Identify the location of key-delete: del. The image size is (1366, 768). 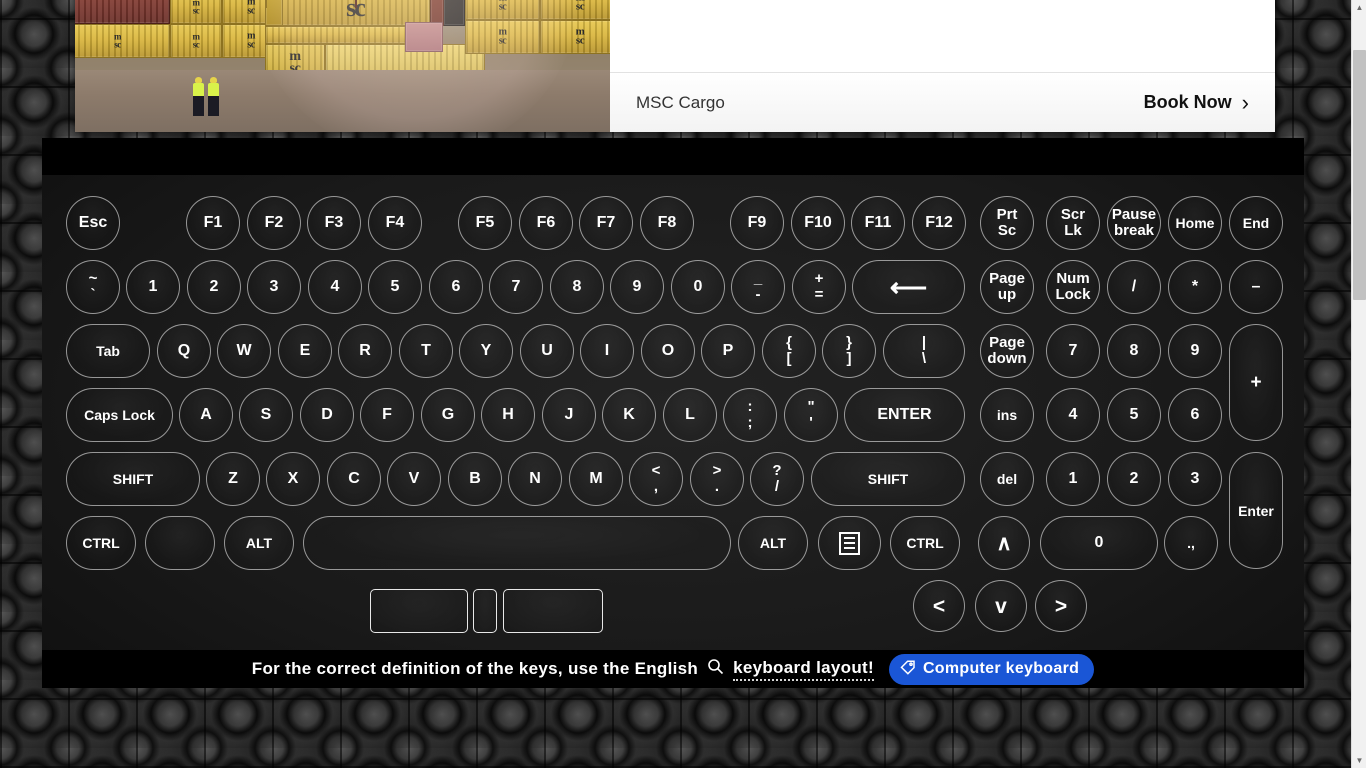
(1007, 479).